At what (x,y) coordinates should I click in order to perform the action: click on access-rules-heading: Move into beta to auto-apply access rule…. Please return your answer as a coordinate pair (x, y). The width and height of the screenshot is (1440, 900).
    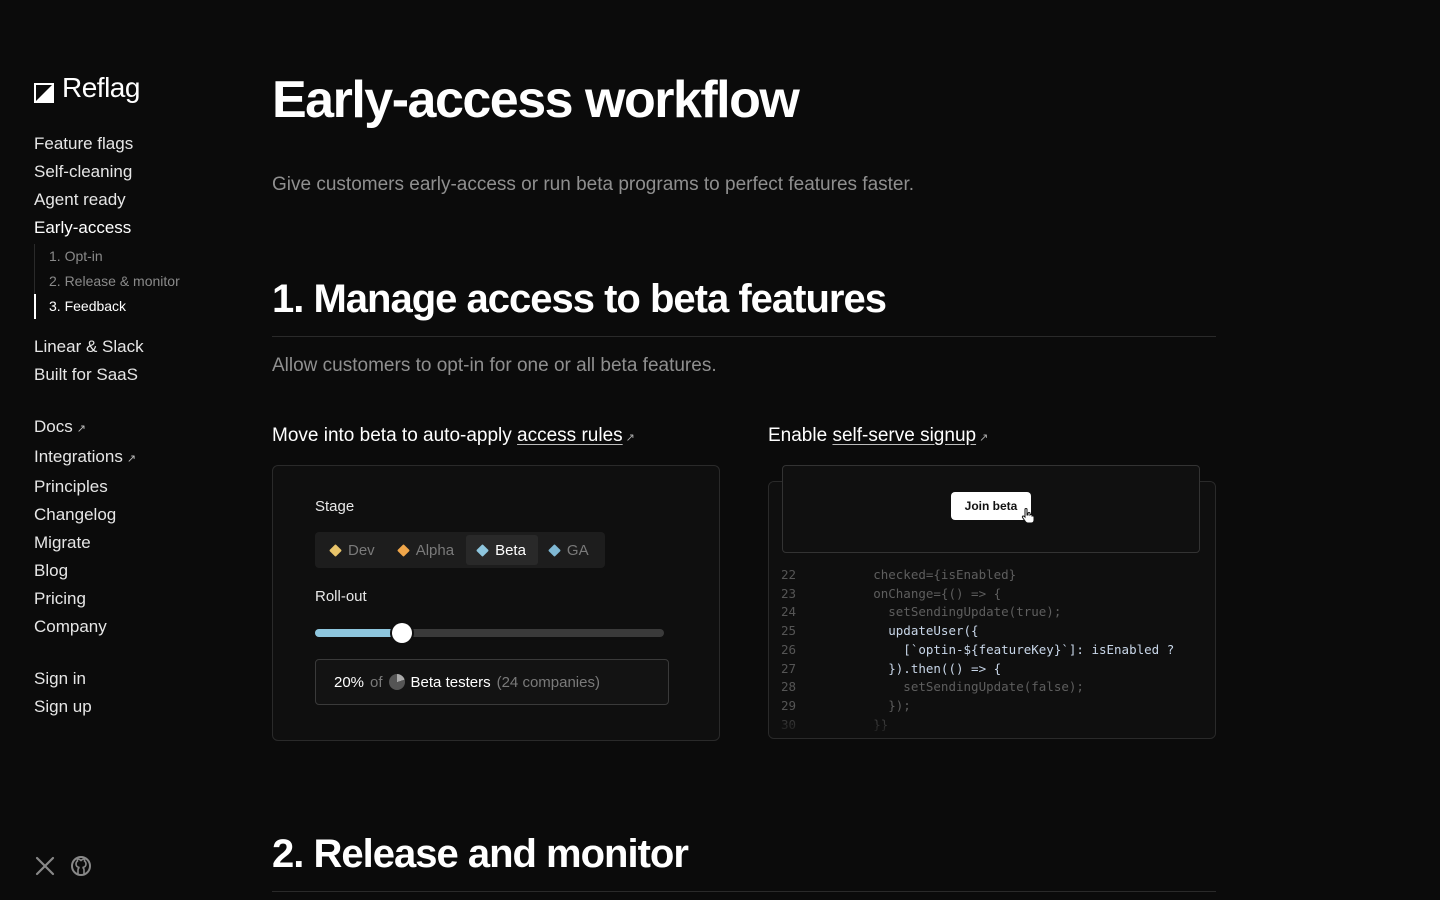
    Looking at the image, I should click on (496, 436).